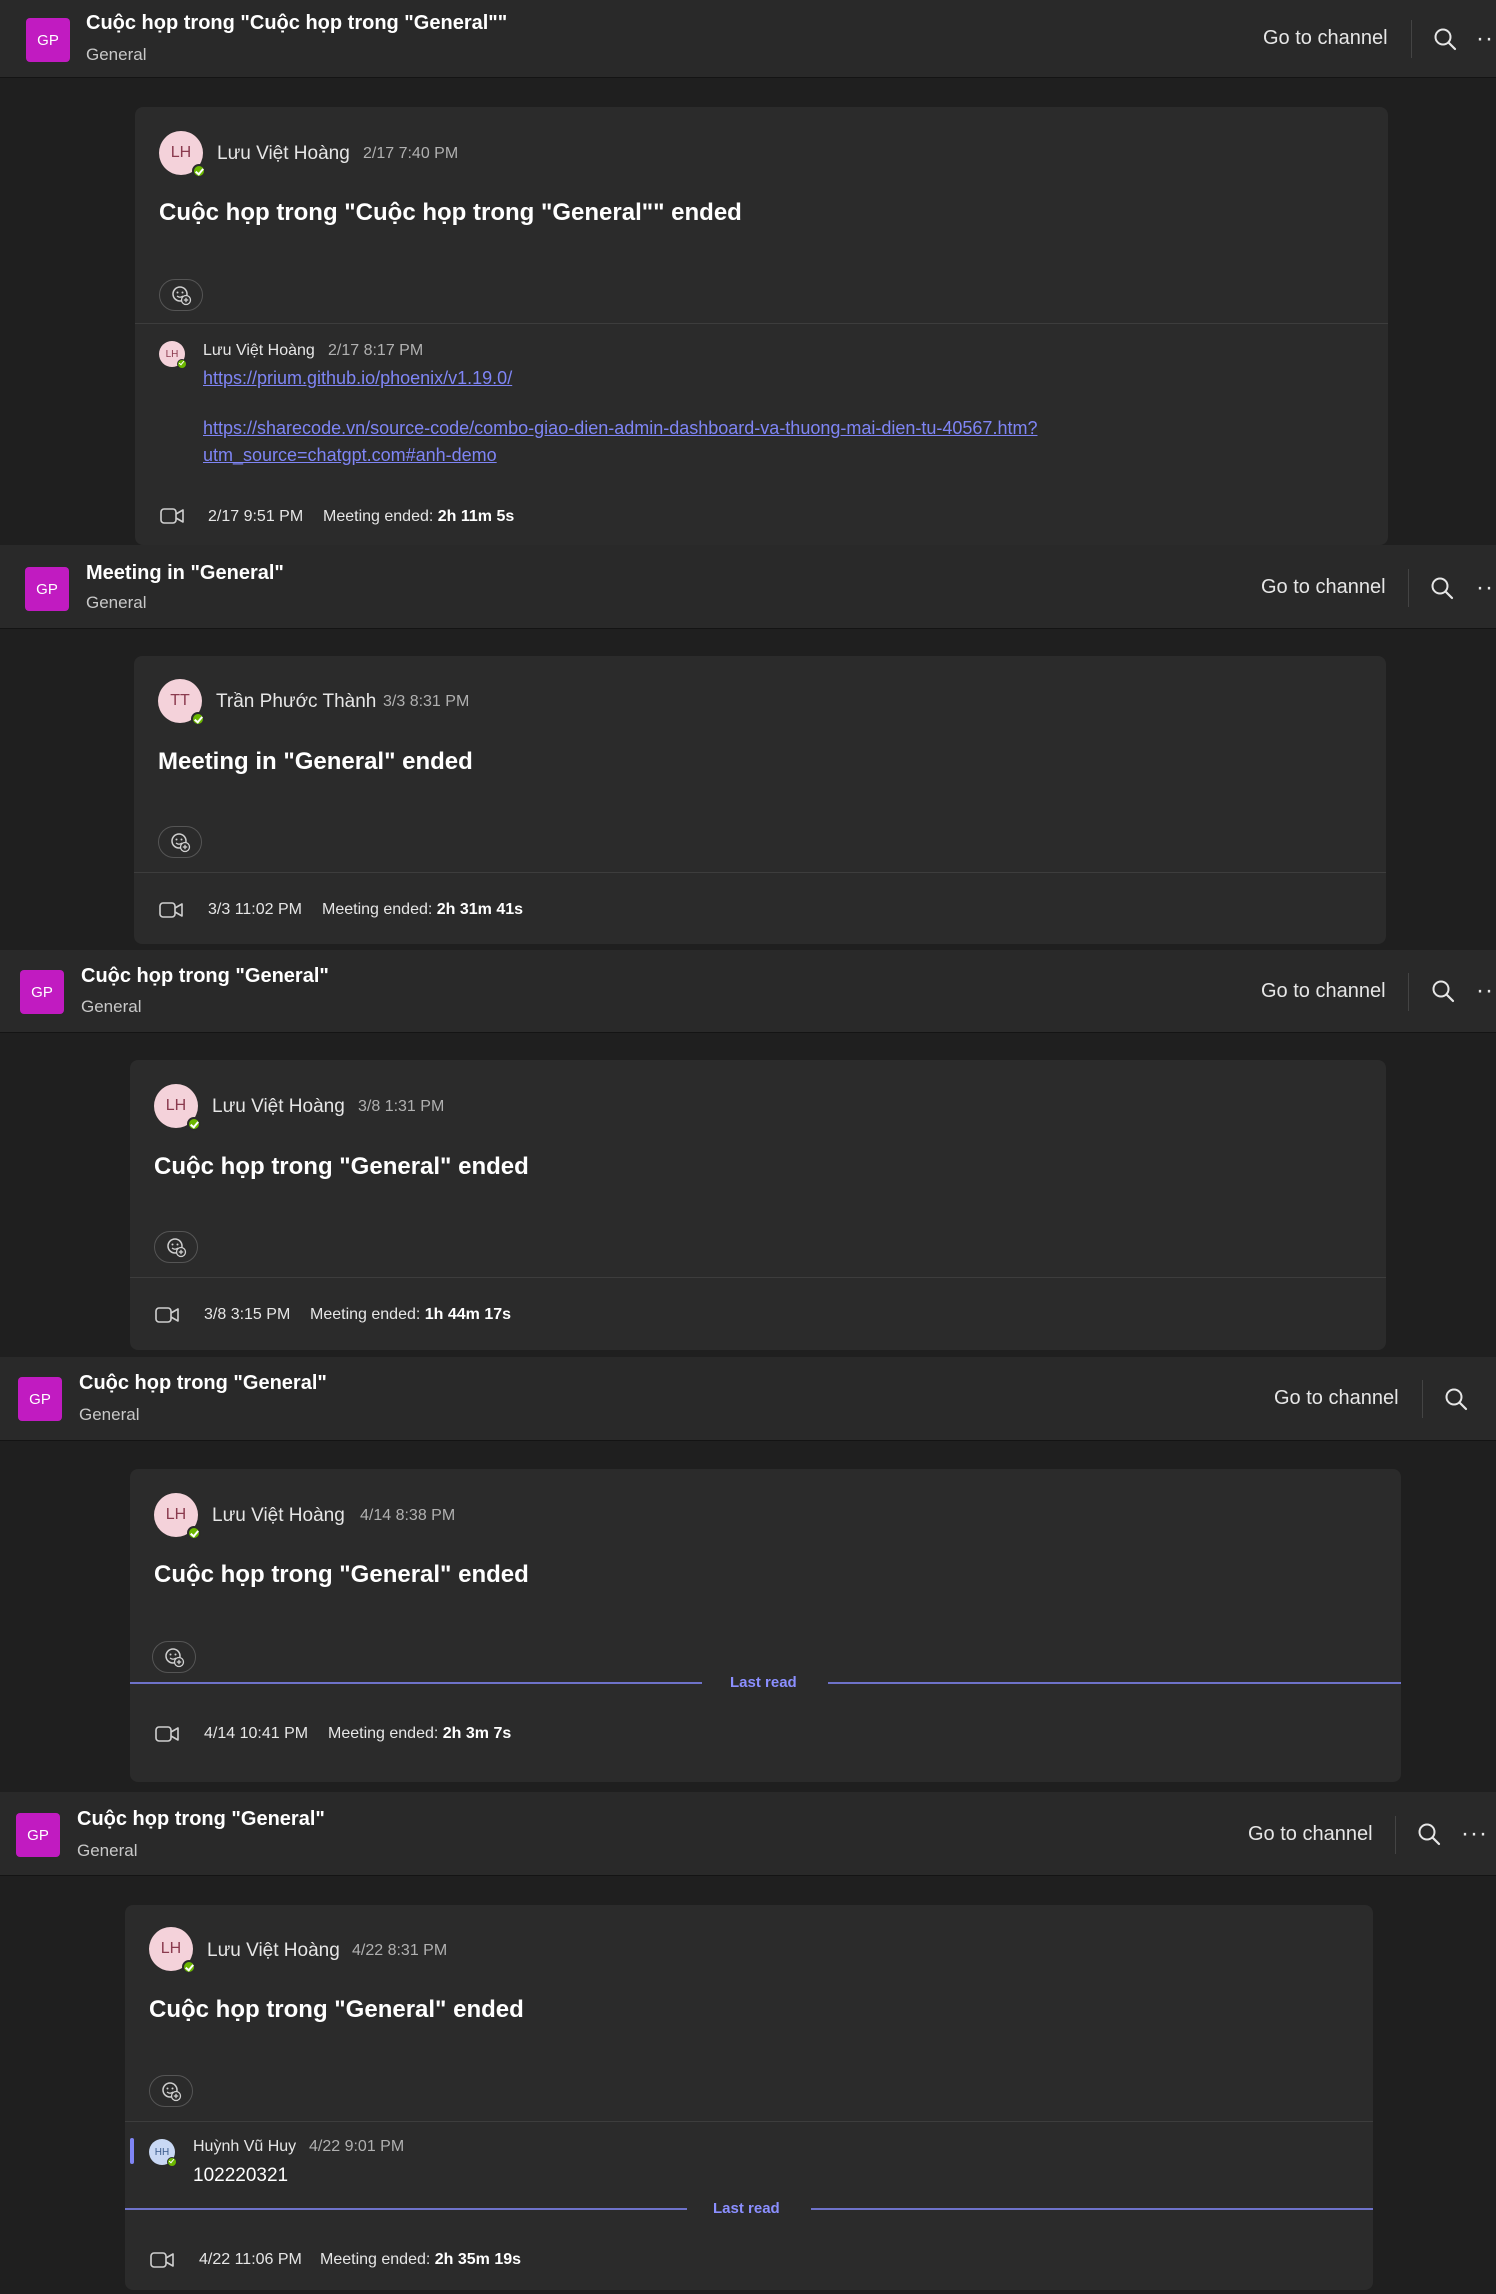  What do you see at coordinates (173, 355) in the screenshot?
I see `reply-avatar: LH` at bounding box center [173, 355].